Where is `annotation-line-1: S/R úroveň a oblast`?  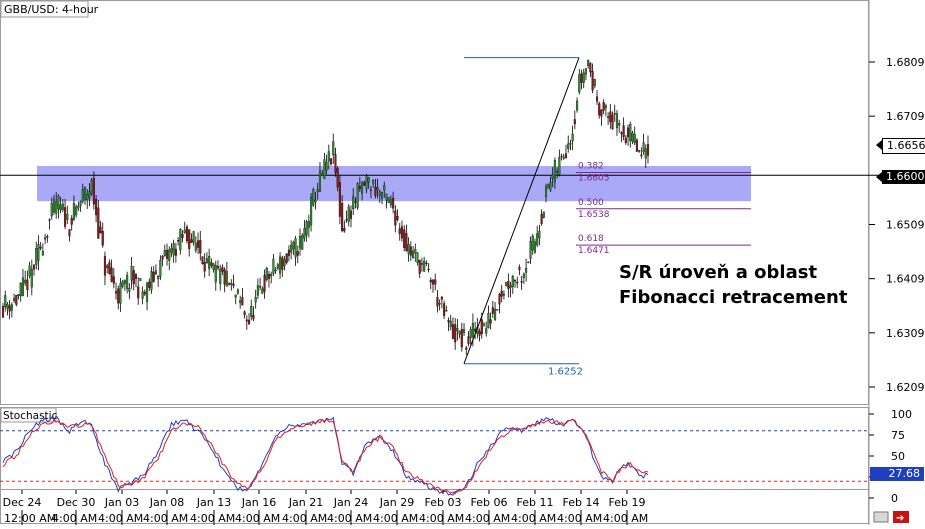
annotation-line-1: S/R úroveň a oblast is located at coordinates (718, 272).